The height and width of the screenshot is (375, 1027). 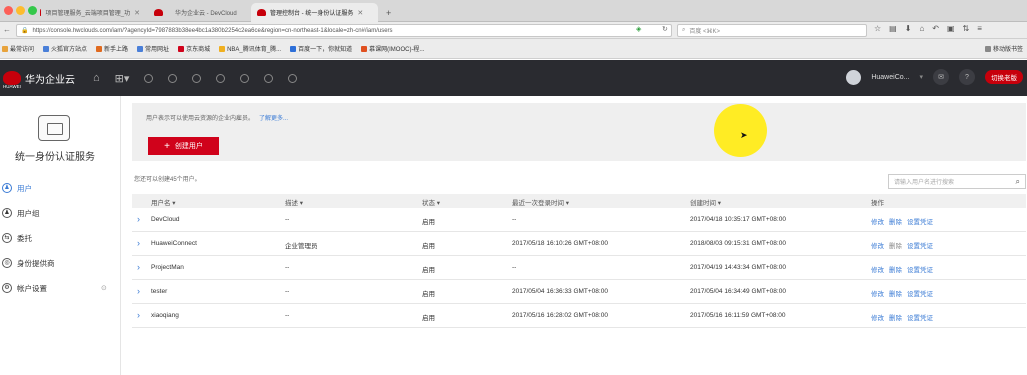 What do you see at coordinates (1003, 48) in the screenshot?
I see `mobile-bookmarks: 移动版书签` at bounding box center [1003, 48].